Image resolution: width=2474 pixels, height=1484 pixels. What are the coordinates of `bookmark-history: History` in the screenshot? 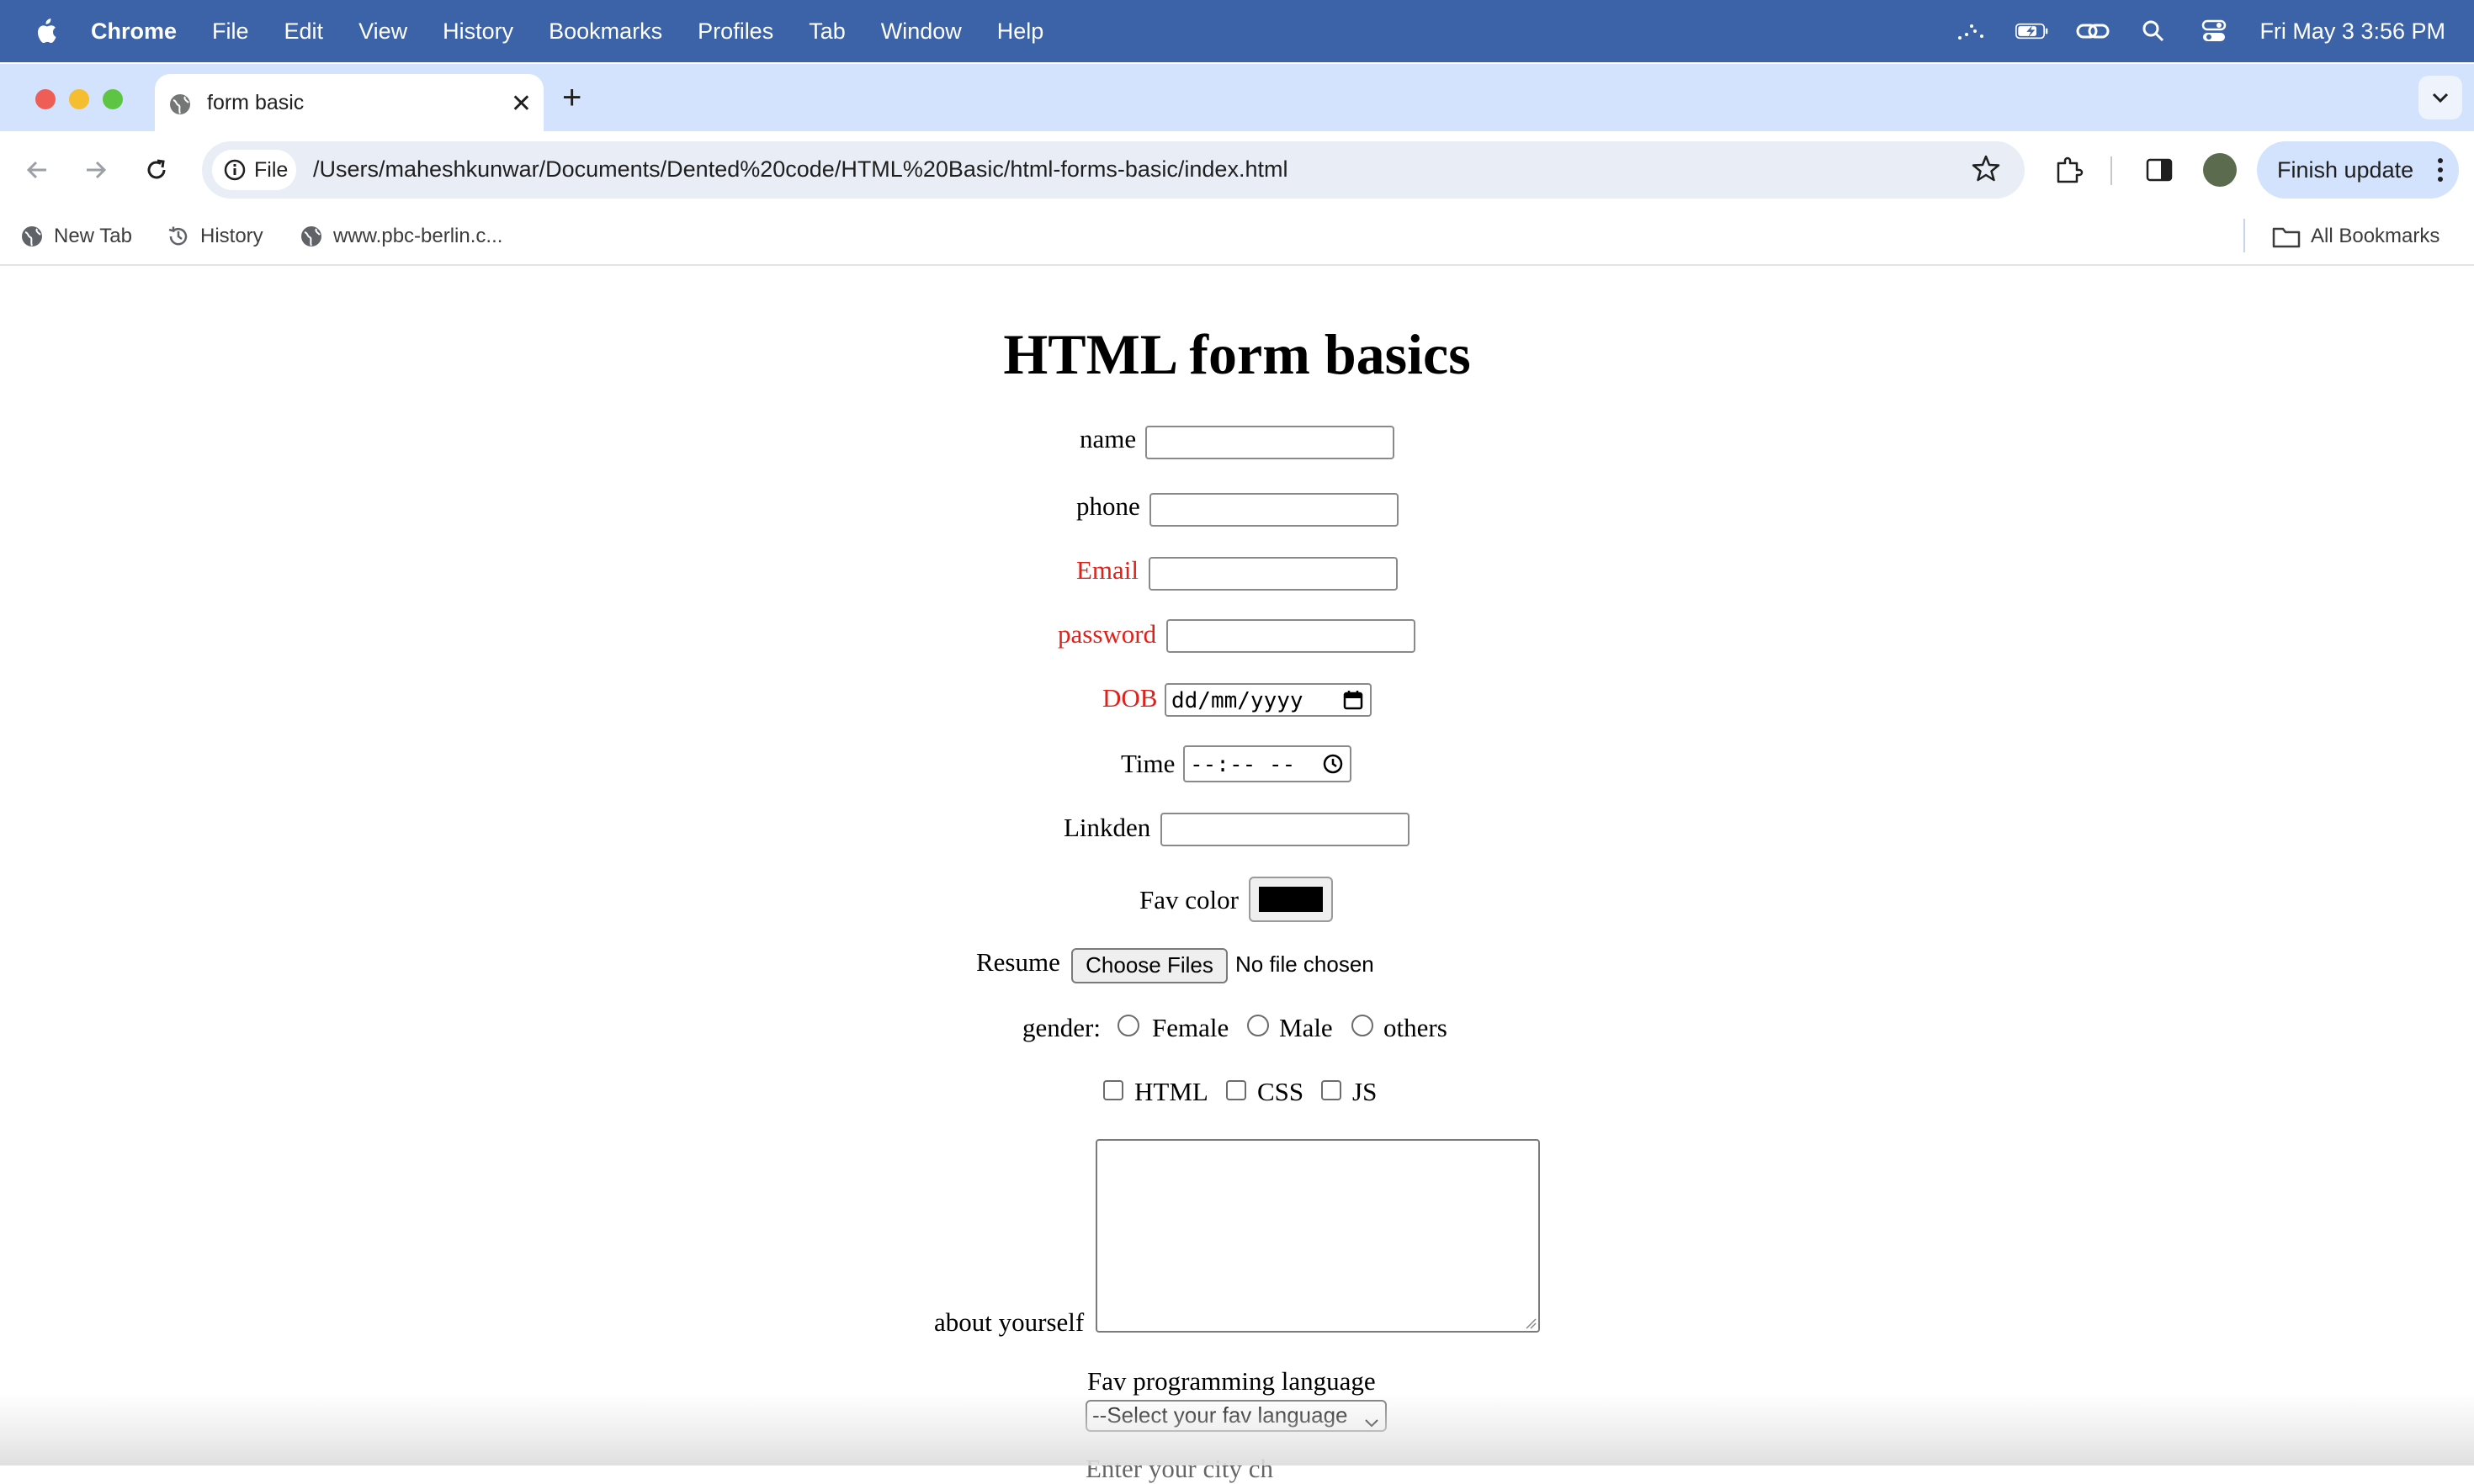 It's located at (215, 236).